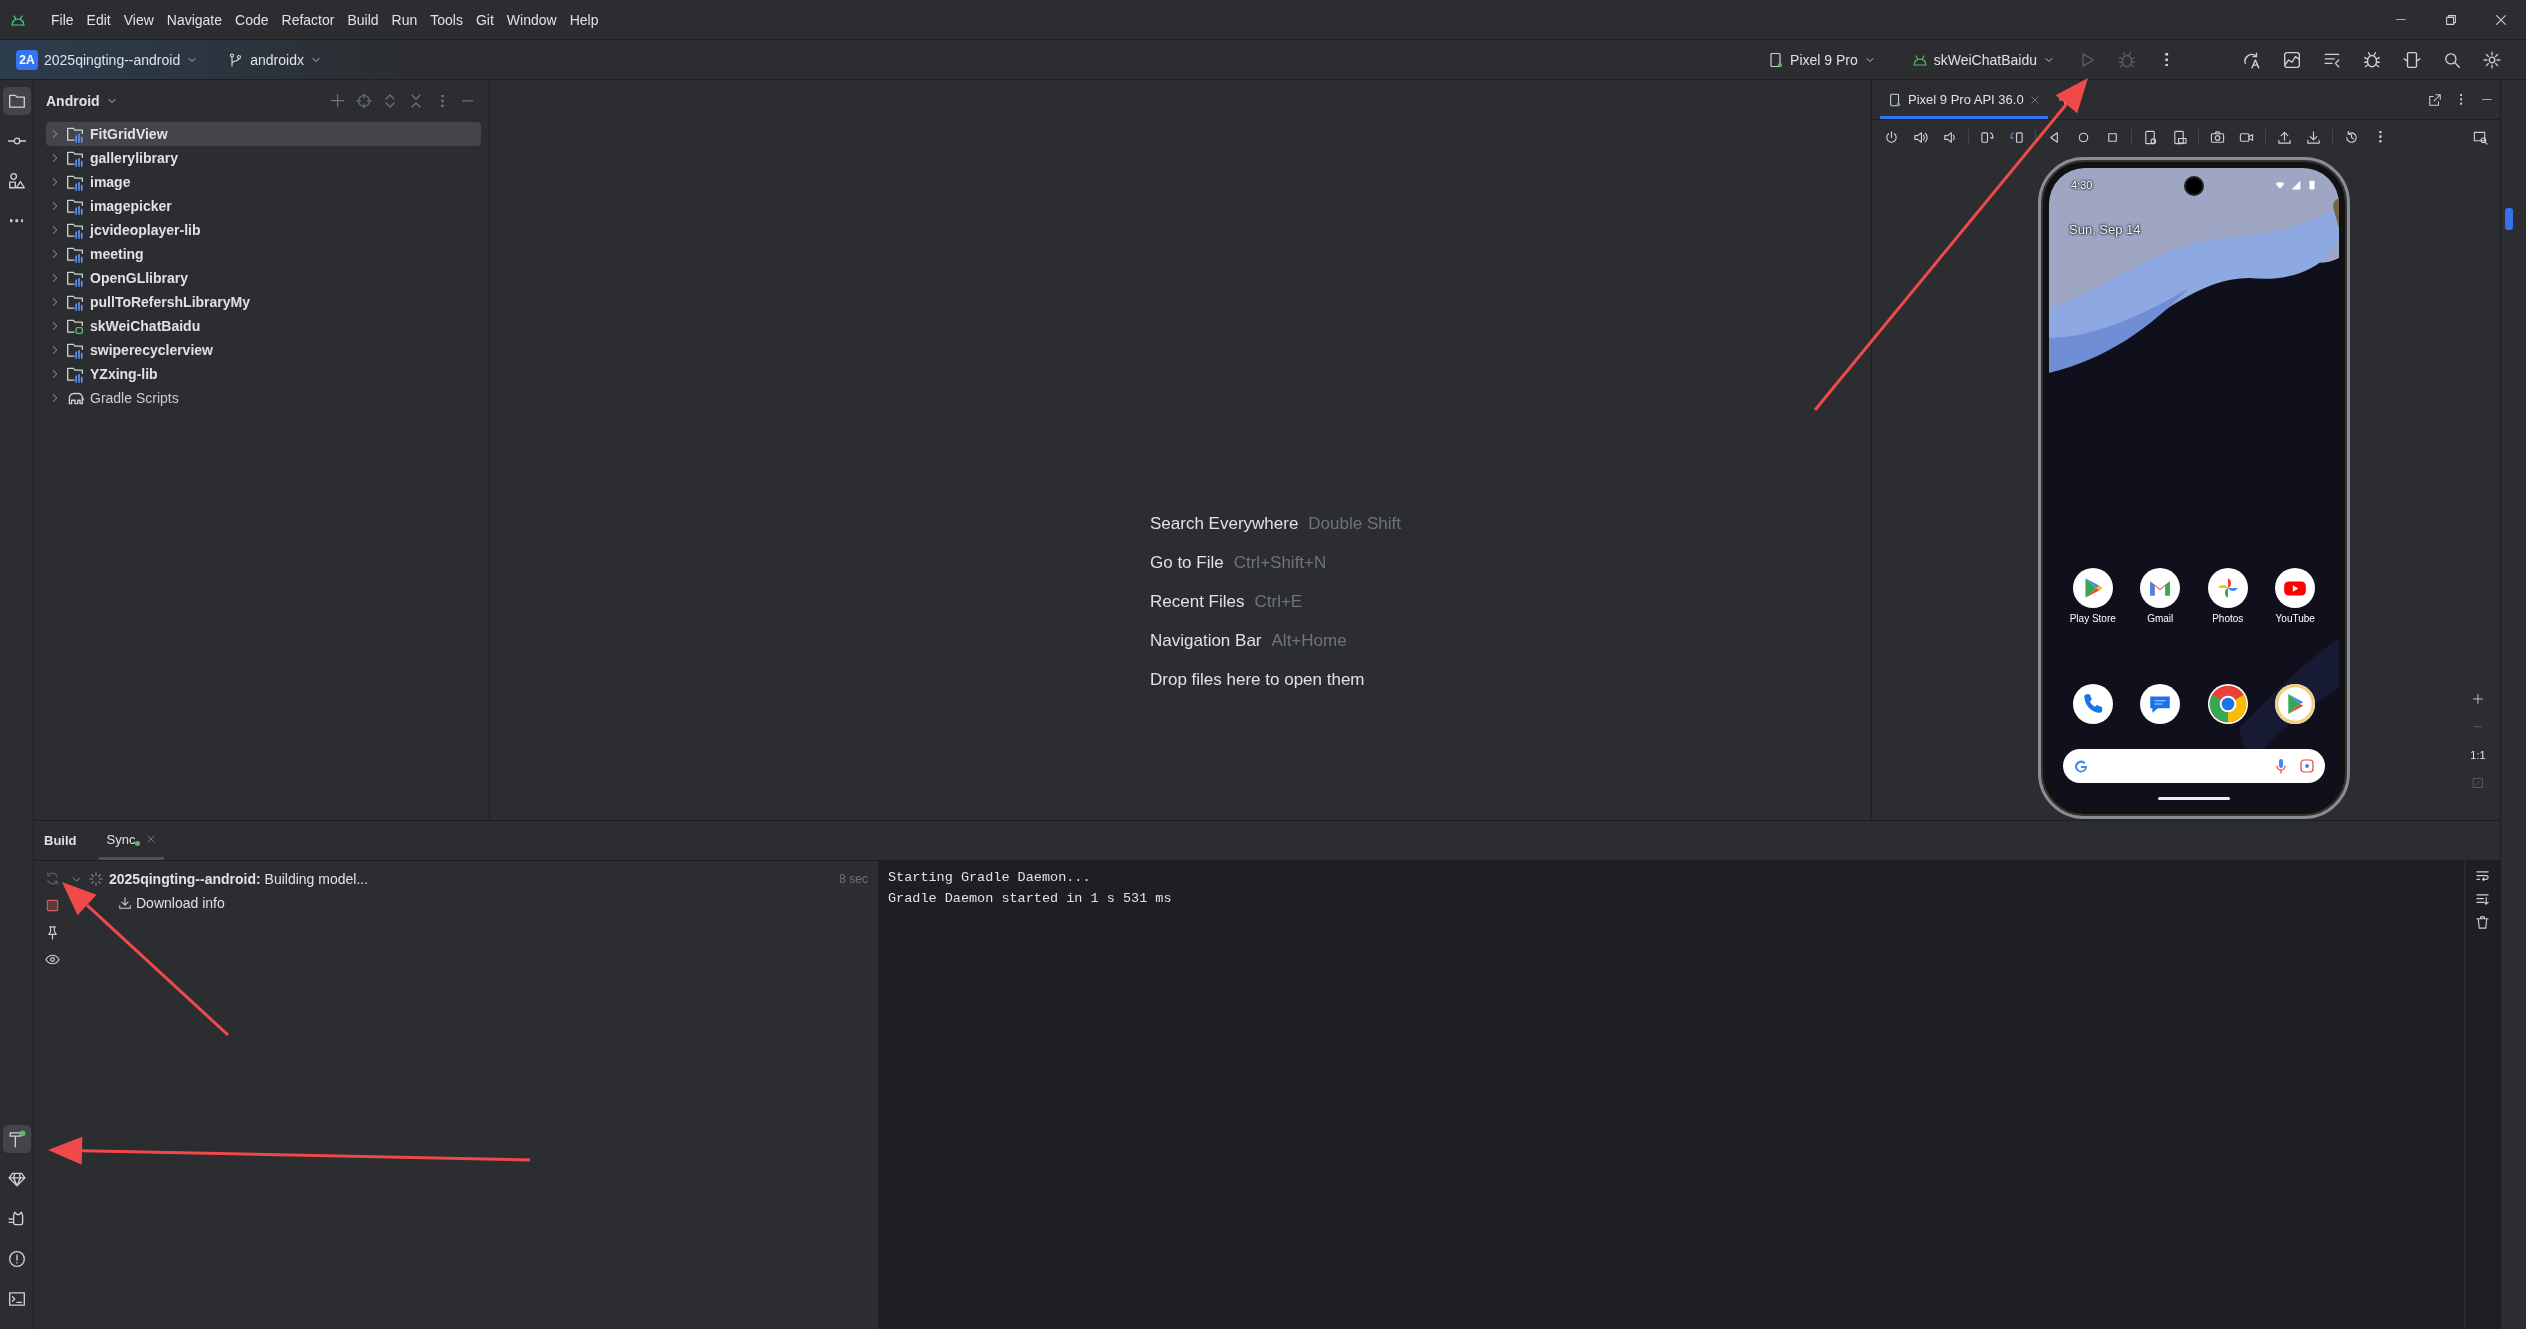 This screenshot has height=1329, width=2526. Describe the element at coordinates (2179, 137) in the screenshot. I see `keyboard-icon` at that location.